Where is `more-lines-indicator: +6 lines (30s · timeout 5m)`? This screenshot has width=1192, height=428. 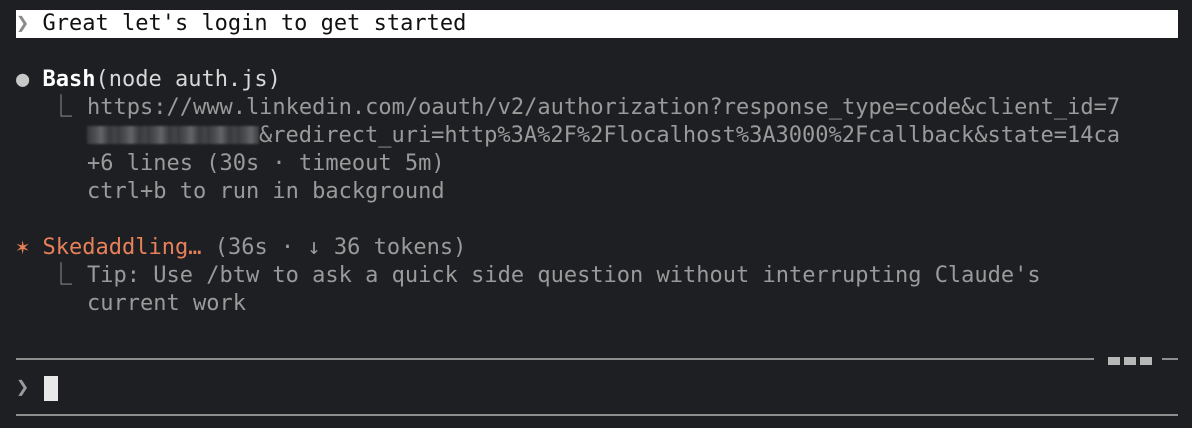
more-lines-indicator: +6 lines (30s · timeout 5m) is located at coordinates (266, 164).